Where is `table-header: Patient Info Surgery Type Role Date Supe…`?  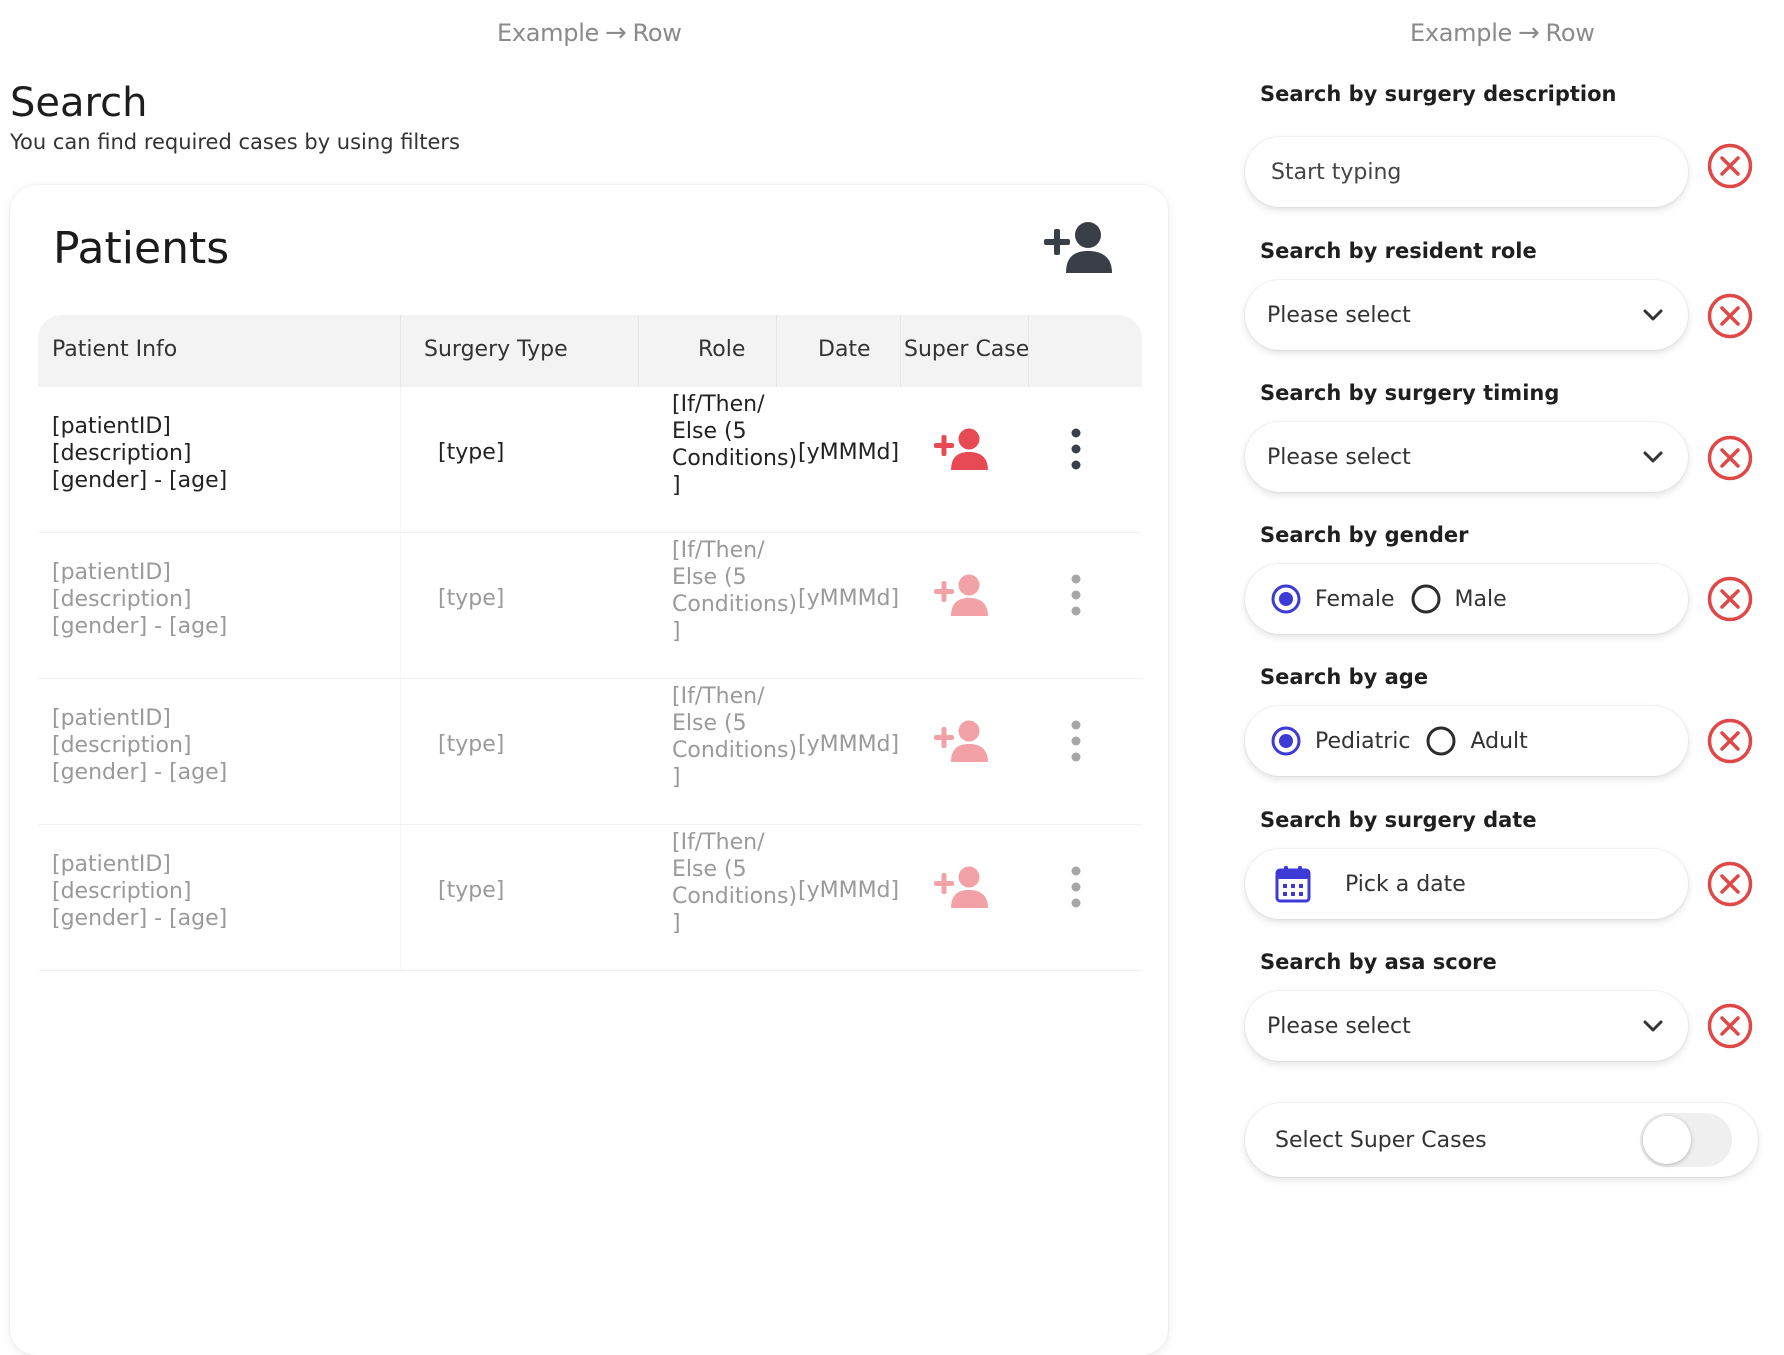
table-header: Patient Info Surgery Type Role Date Supe… is located at coordinates (590, 351).